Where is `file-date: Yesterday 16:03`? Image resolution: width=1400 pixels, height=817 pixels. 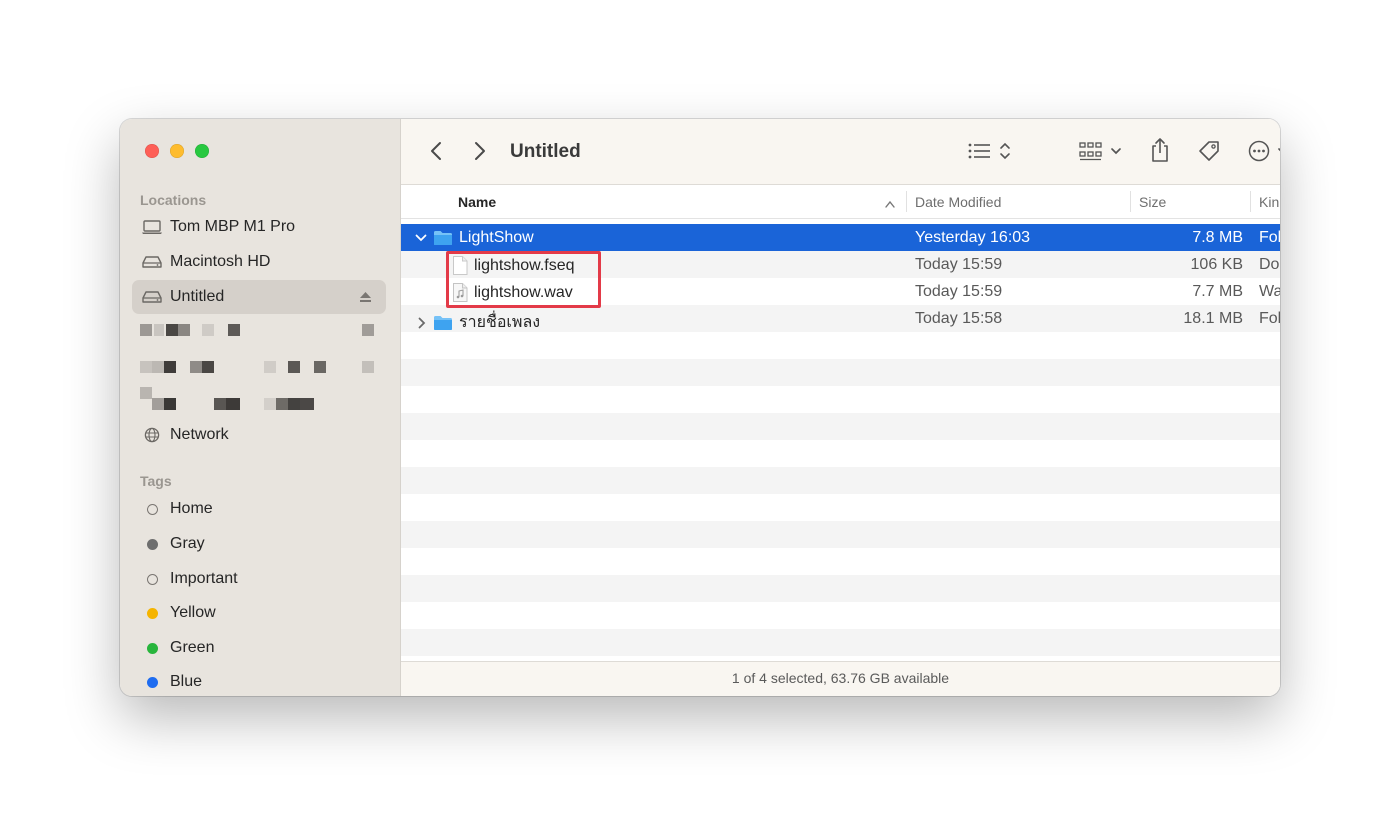
file-date: Yesterday 16:03 is located at coordinates (973, 237).